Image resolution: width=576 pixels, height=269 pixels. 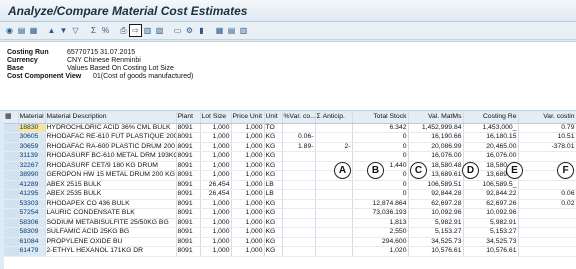 What do you see at coordinates (159, 30) in the screenshot?
I see `graphic-icon: ▧` at bounding box center [159, 30].